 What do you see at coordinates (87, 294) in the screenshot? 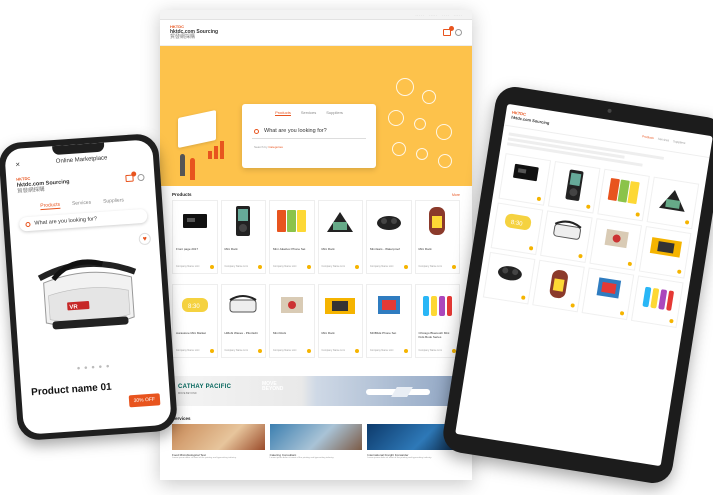
I see `vr-headset-image: VR` at bounding box center [87, 294].